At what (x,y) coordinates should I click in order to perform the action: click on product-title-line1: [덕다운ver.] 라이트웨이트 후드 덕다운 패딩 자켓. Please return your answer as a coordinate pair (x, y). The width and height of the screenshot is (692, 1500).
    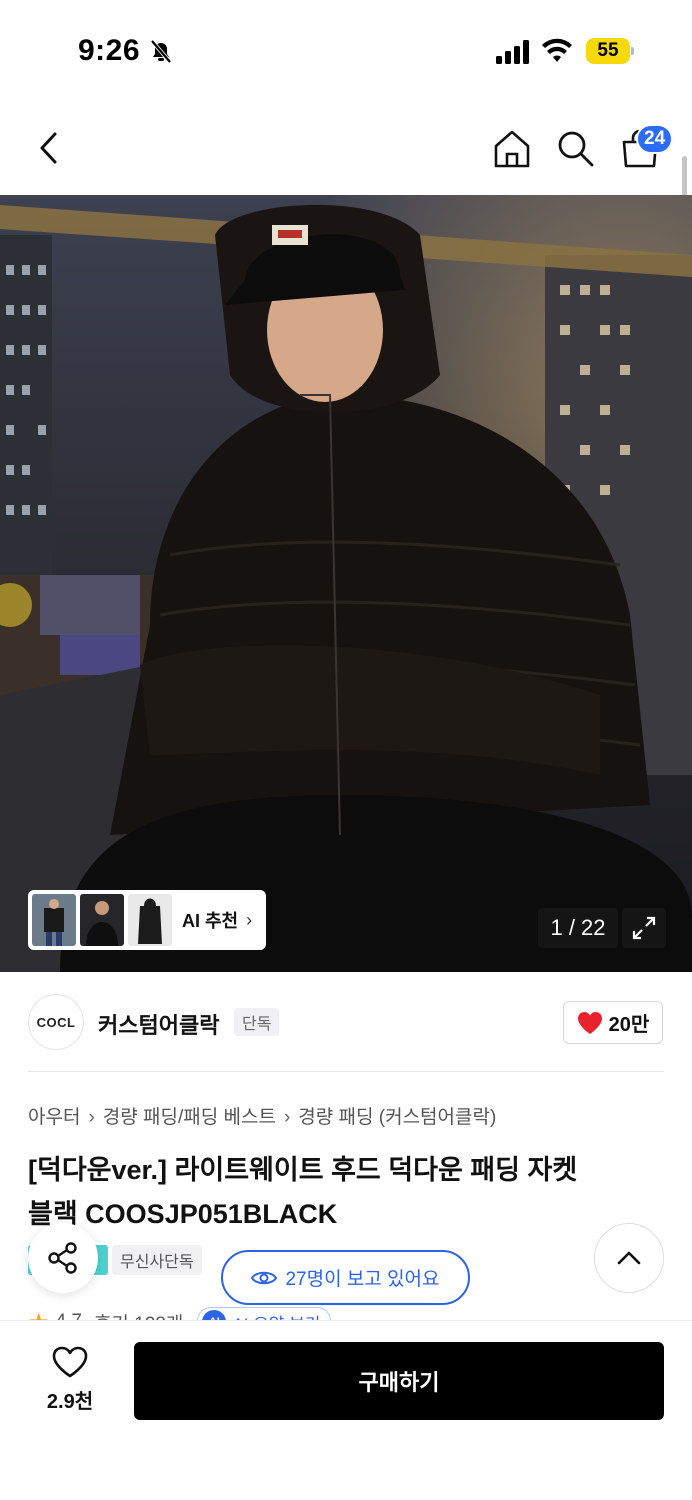
    Looking at the image, I should click on (303, 1170).